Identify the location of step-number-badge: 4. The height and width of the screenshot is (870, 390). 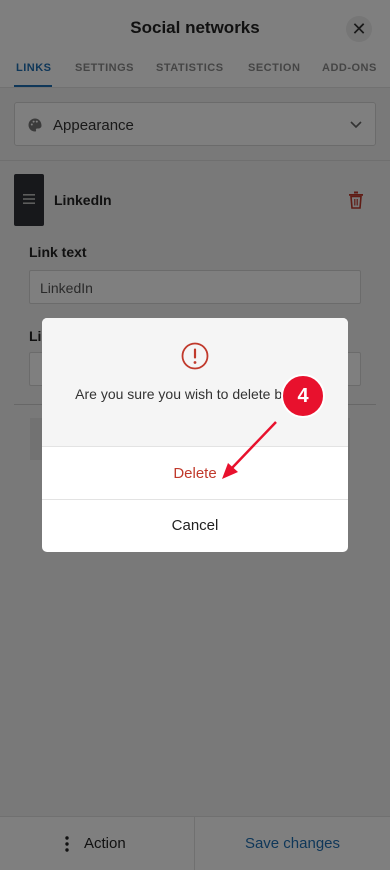
(303, 396).